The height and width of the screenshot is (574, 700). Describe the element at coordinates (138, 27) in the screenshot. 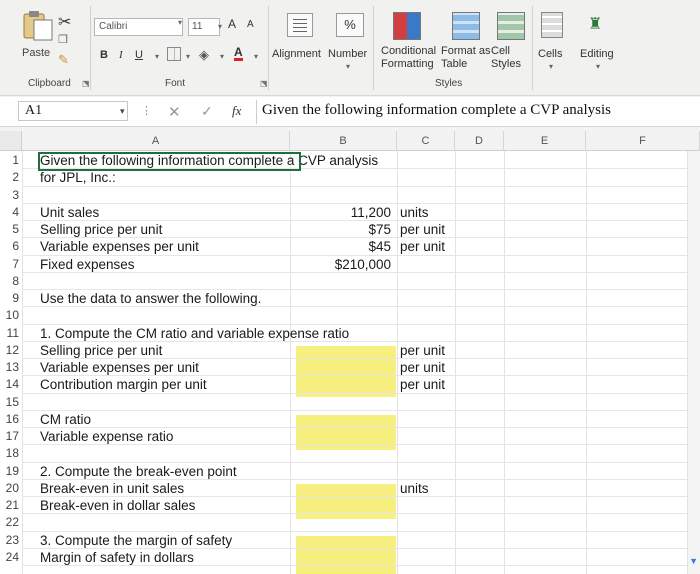

I see `font-name-select: Calibri` at that location.